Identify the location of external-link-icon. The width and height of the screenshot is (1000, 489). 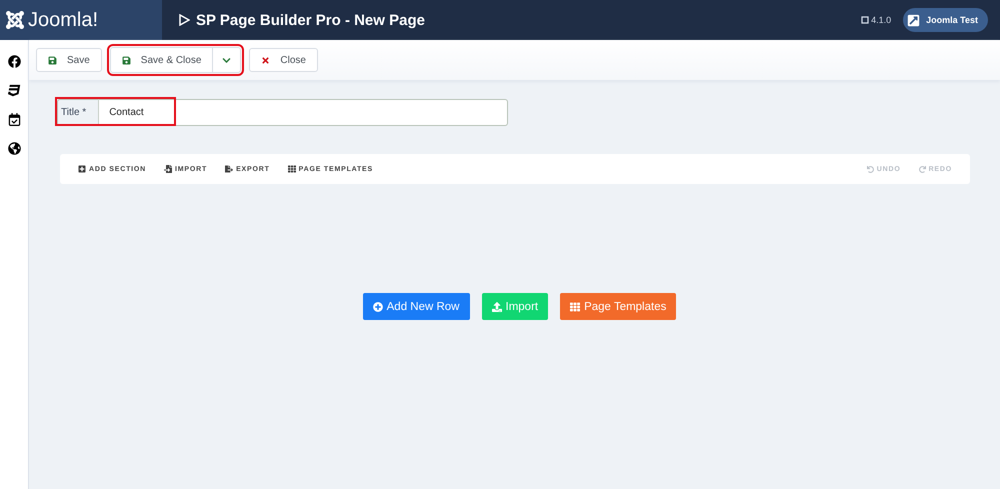
(913, 20).